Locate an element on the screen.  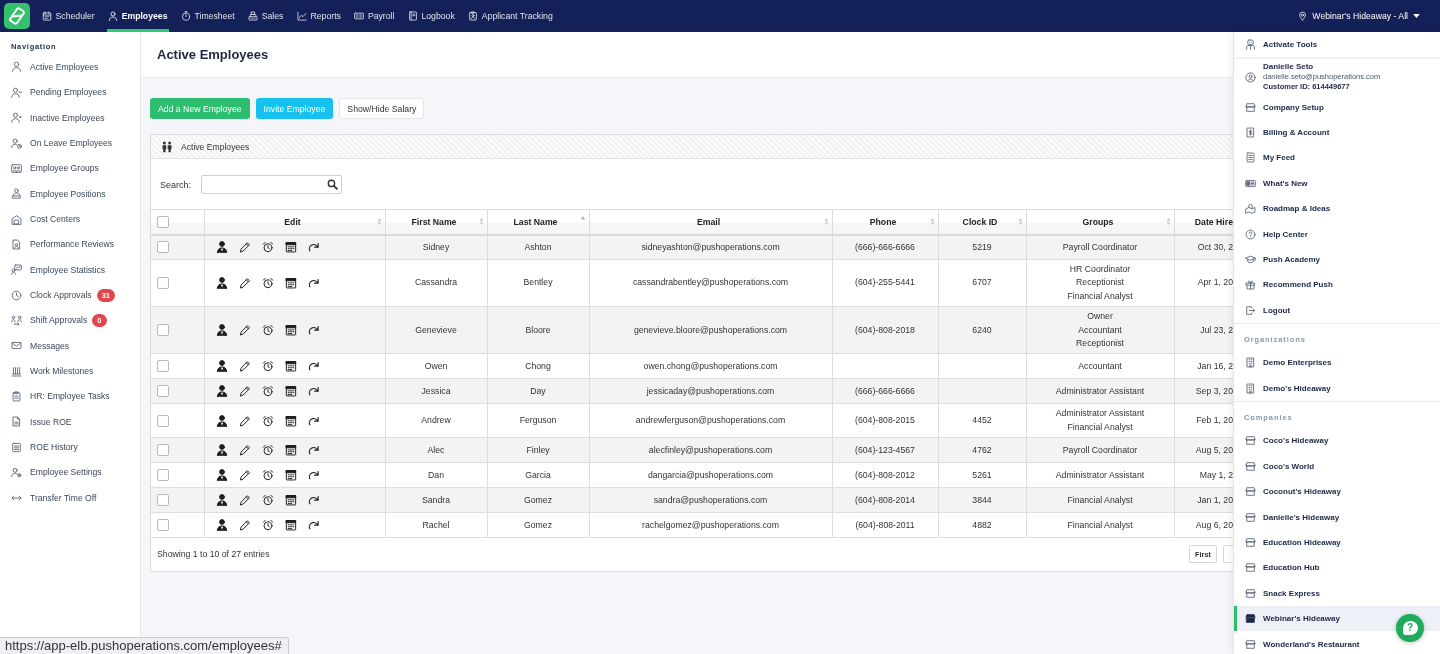
nav-tab: Logbook is located at coordinates (431, 16).